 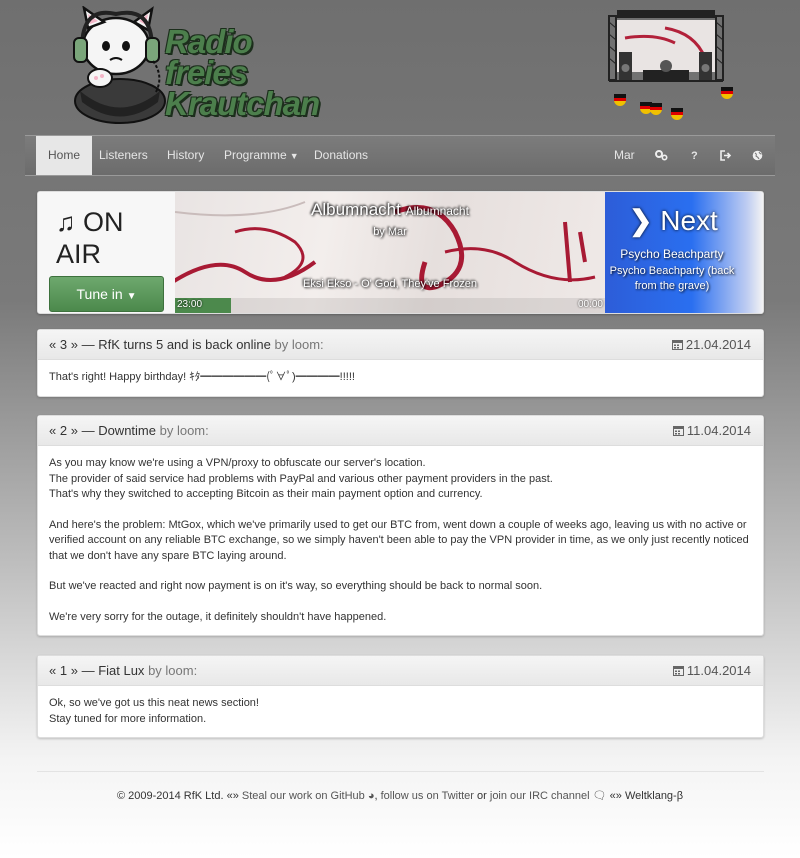 I want to click on music-note-icon: ♫, so click(x=66, y=222).